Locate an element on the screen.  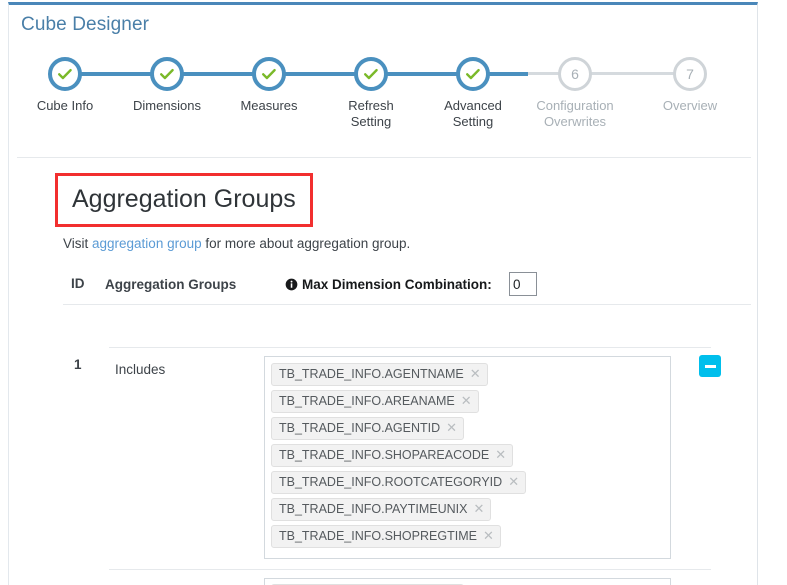
step-cube-info: Cube Info is located at coordinates (65, 85).